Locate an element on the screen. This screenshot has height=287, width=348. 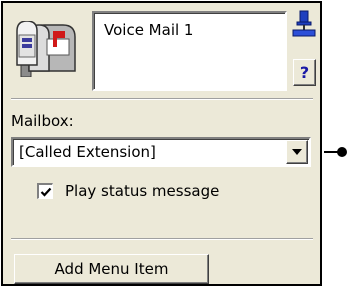
divider-top is located at coordinates (162, 99).